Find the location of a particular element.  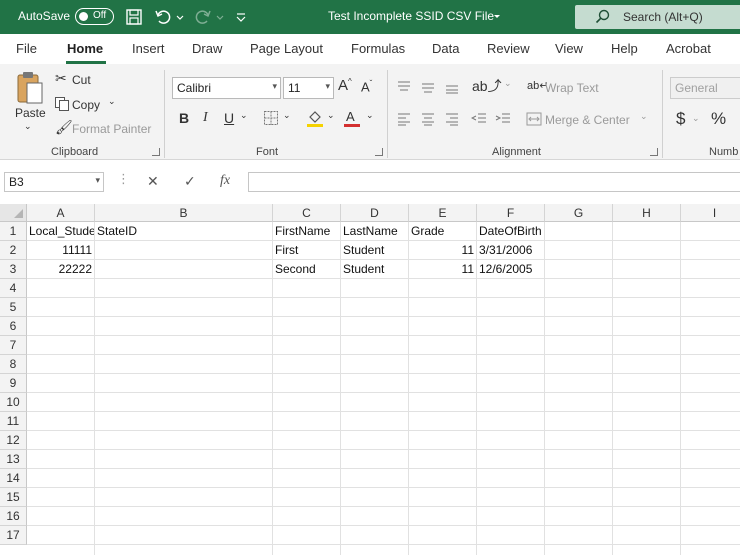

cell-f1: DateOfBirth is located at coordinates (510, 231).